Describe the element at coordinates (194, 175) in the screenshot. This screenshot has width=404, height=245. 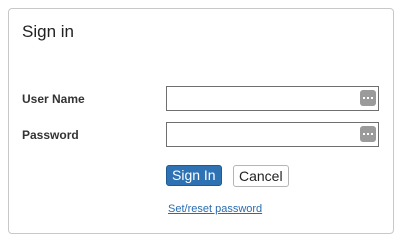
I see `sign-in-button: Sign In` at that location.